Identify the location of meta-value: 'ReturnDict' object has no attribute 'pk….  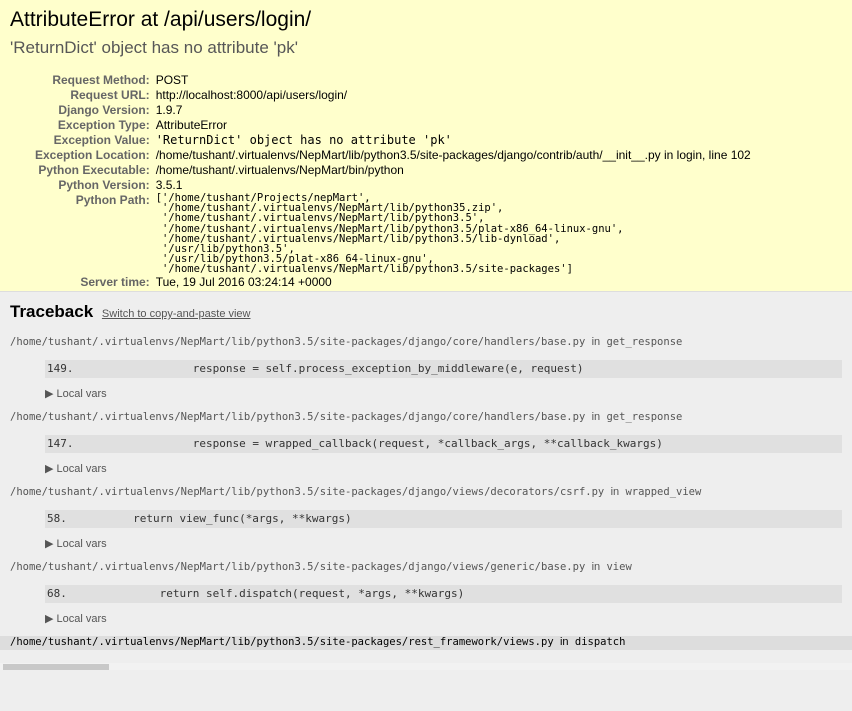
(303, 140).